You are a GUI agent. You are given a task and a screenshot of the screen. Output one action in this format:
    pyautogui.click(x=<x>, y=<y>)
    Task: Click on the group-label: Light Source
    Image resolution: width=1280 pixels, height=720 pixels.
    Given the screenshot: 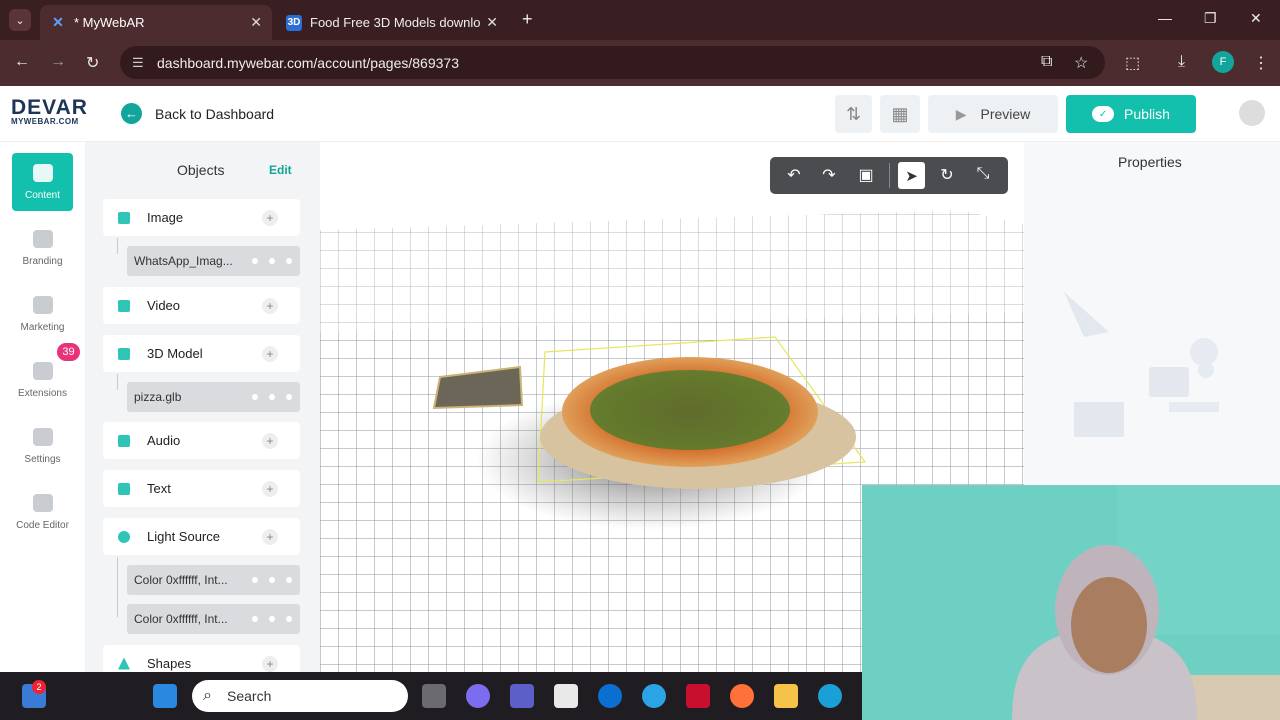 What is the action you would take?
    pyautogui.click(x=183, y=536)
    